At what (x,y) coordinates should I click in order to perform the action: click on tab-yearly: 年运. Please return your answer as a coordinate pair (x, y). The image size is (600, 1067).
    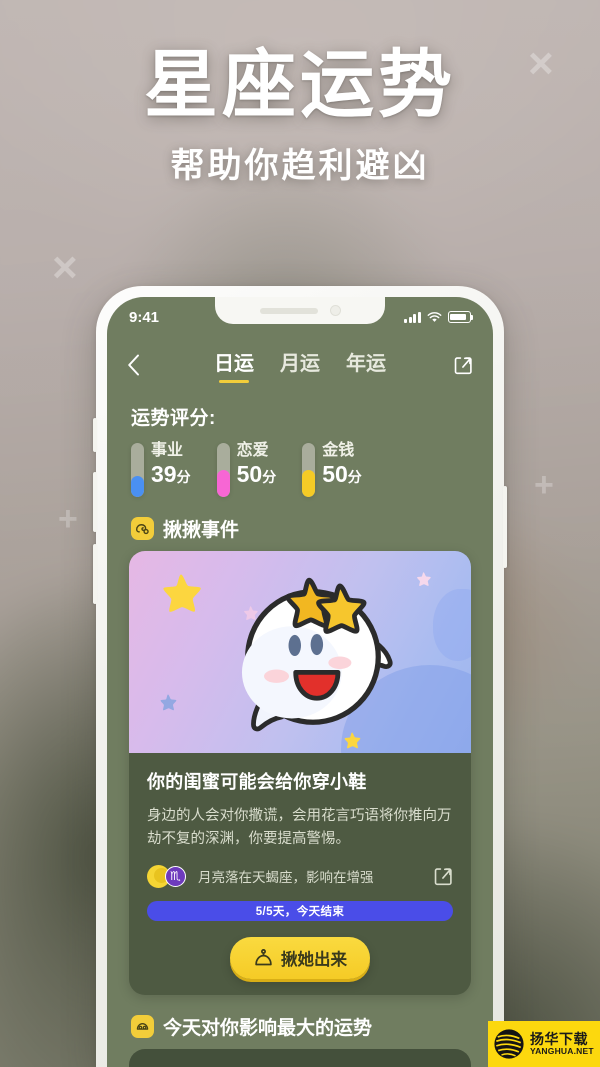
    Looking at the image, I should click on (366, 365).